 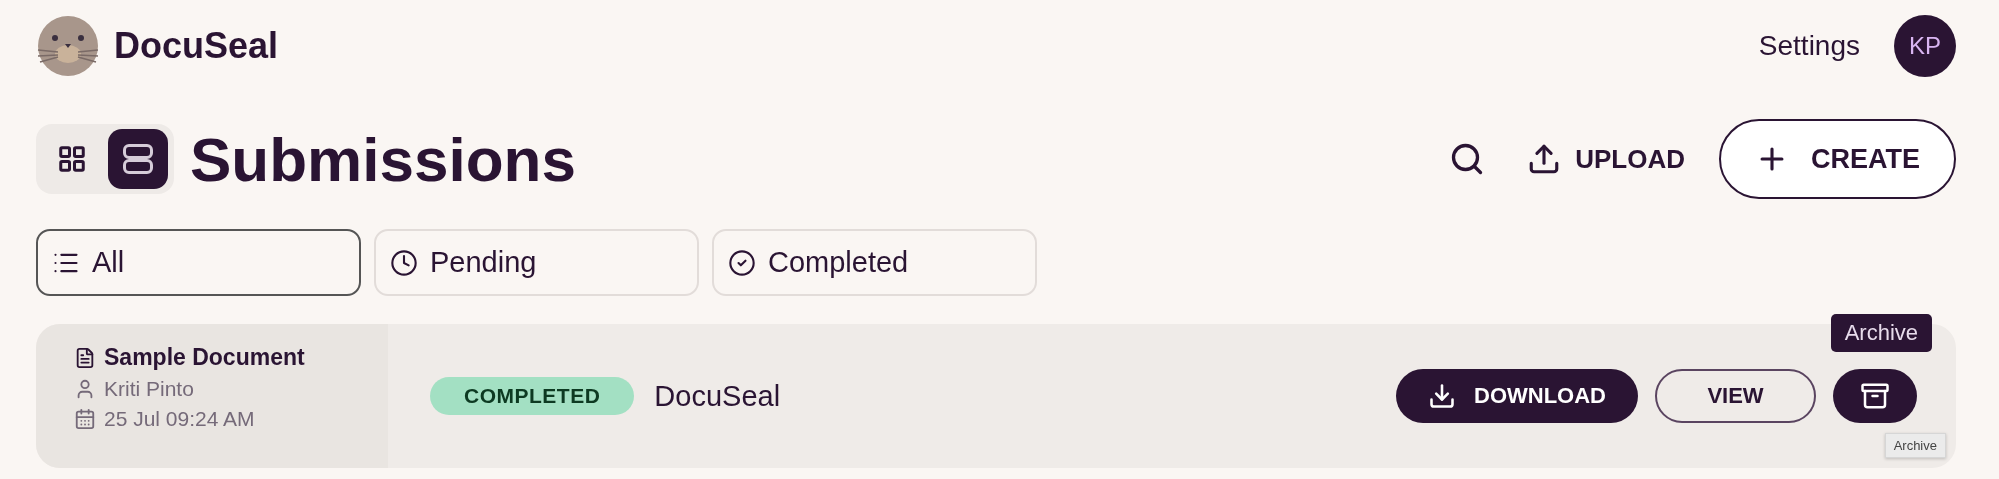 What do you see at coordinates (1442, 396) in the screenshot?
I see `download-icon` at bounding box center [1442, 396].